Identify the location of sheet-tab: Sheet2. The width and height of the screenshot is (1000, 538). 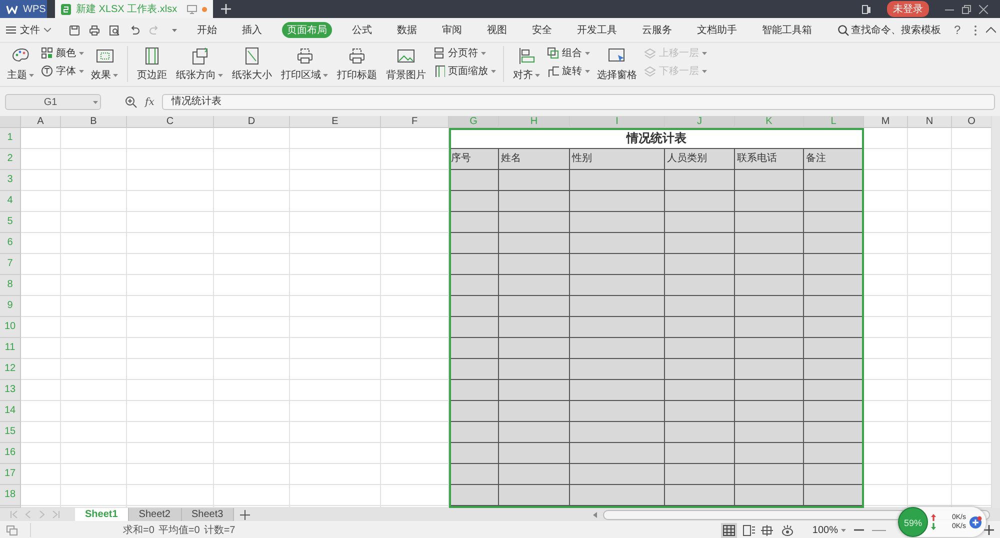
(155, 514).